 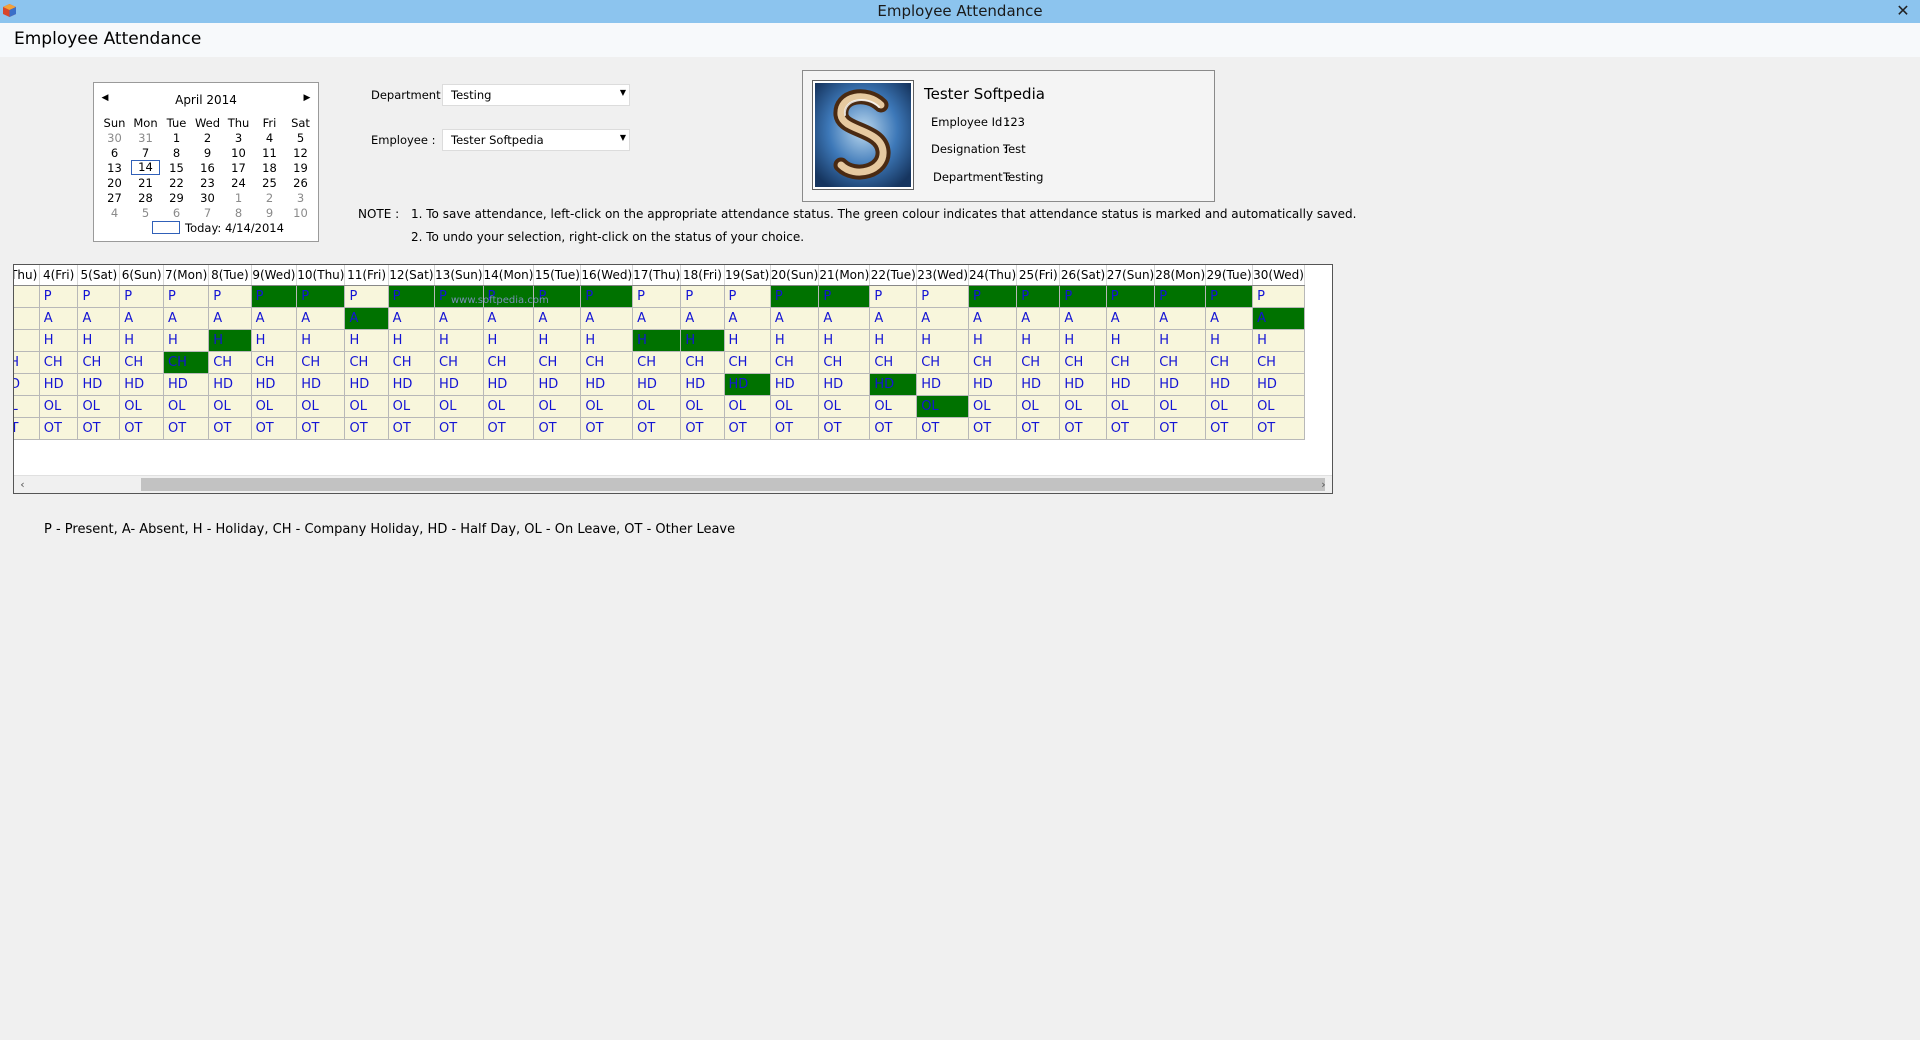 What do you see at coordinates (307, 98) in the screenshot?
I see `next-month-icon: ▶` at bounding box center [307, 98].